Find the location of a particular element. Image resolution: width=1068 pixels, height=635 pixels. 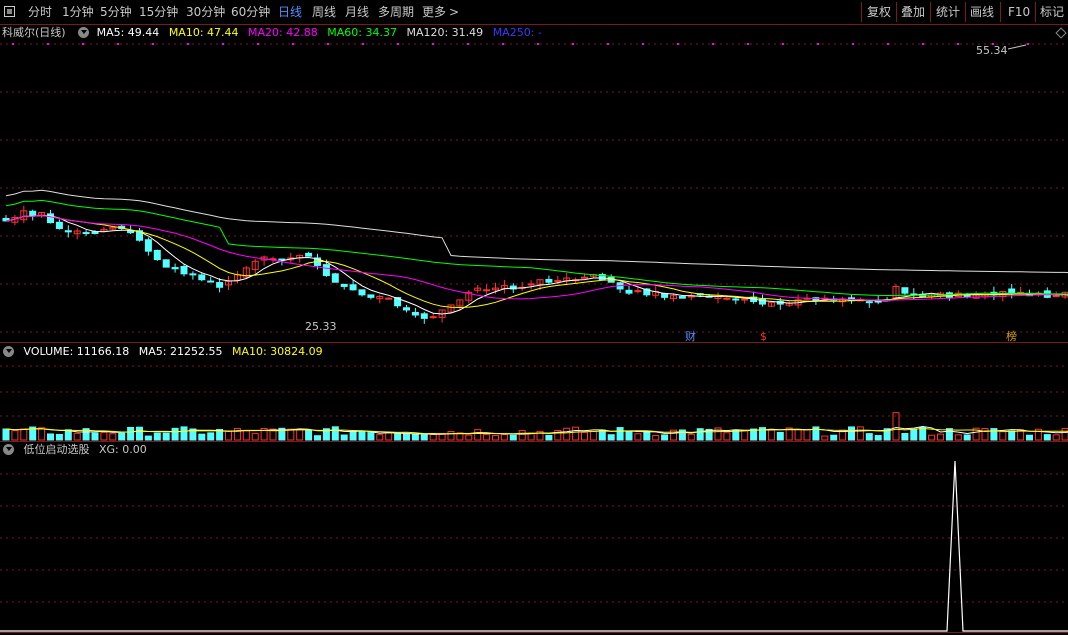

ma20-label: MA20: 42.88 is located at coordinates (283, 32).